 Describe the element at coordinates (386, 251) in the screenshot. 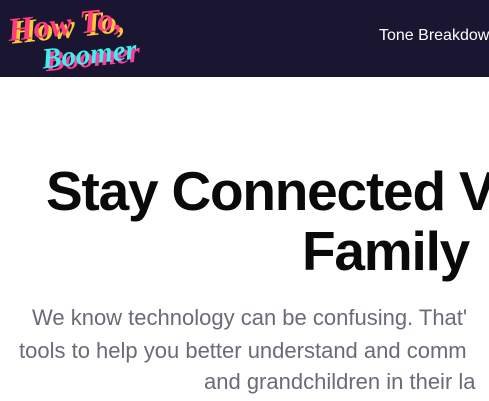

I see `hero-title-line2: Family` at that location.